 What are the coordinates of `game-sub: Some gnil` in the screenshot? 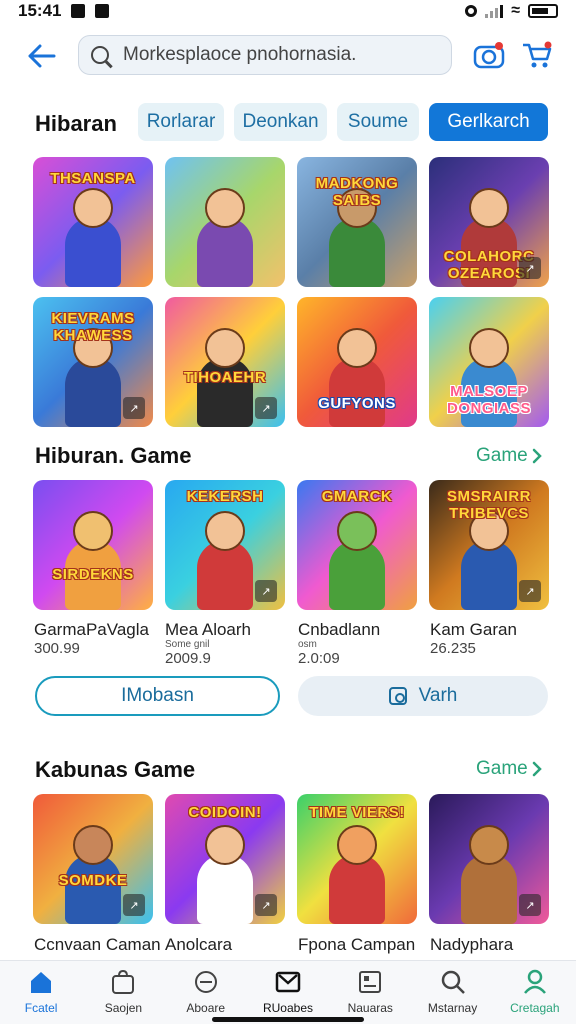 It's located at (187, 644).